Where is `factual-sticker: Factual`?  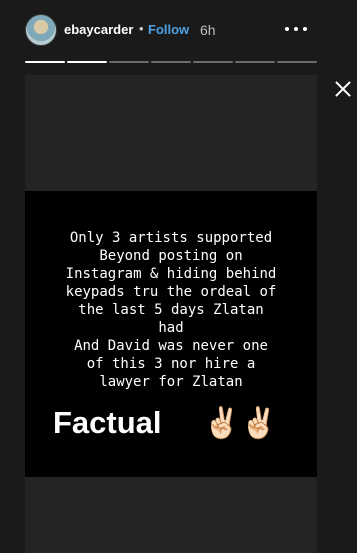
factual-sticker: Factual is located at coordinates (107, 422).